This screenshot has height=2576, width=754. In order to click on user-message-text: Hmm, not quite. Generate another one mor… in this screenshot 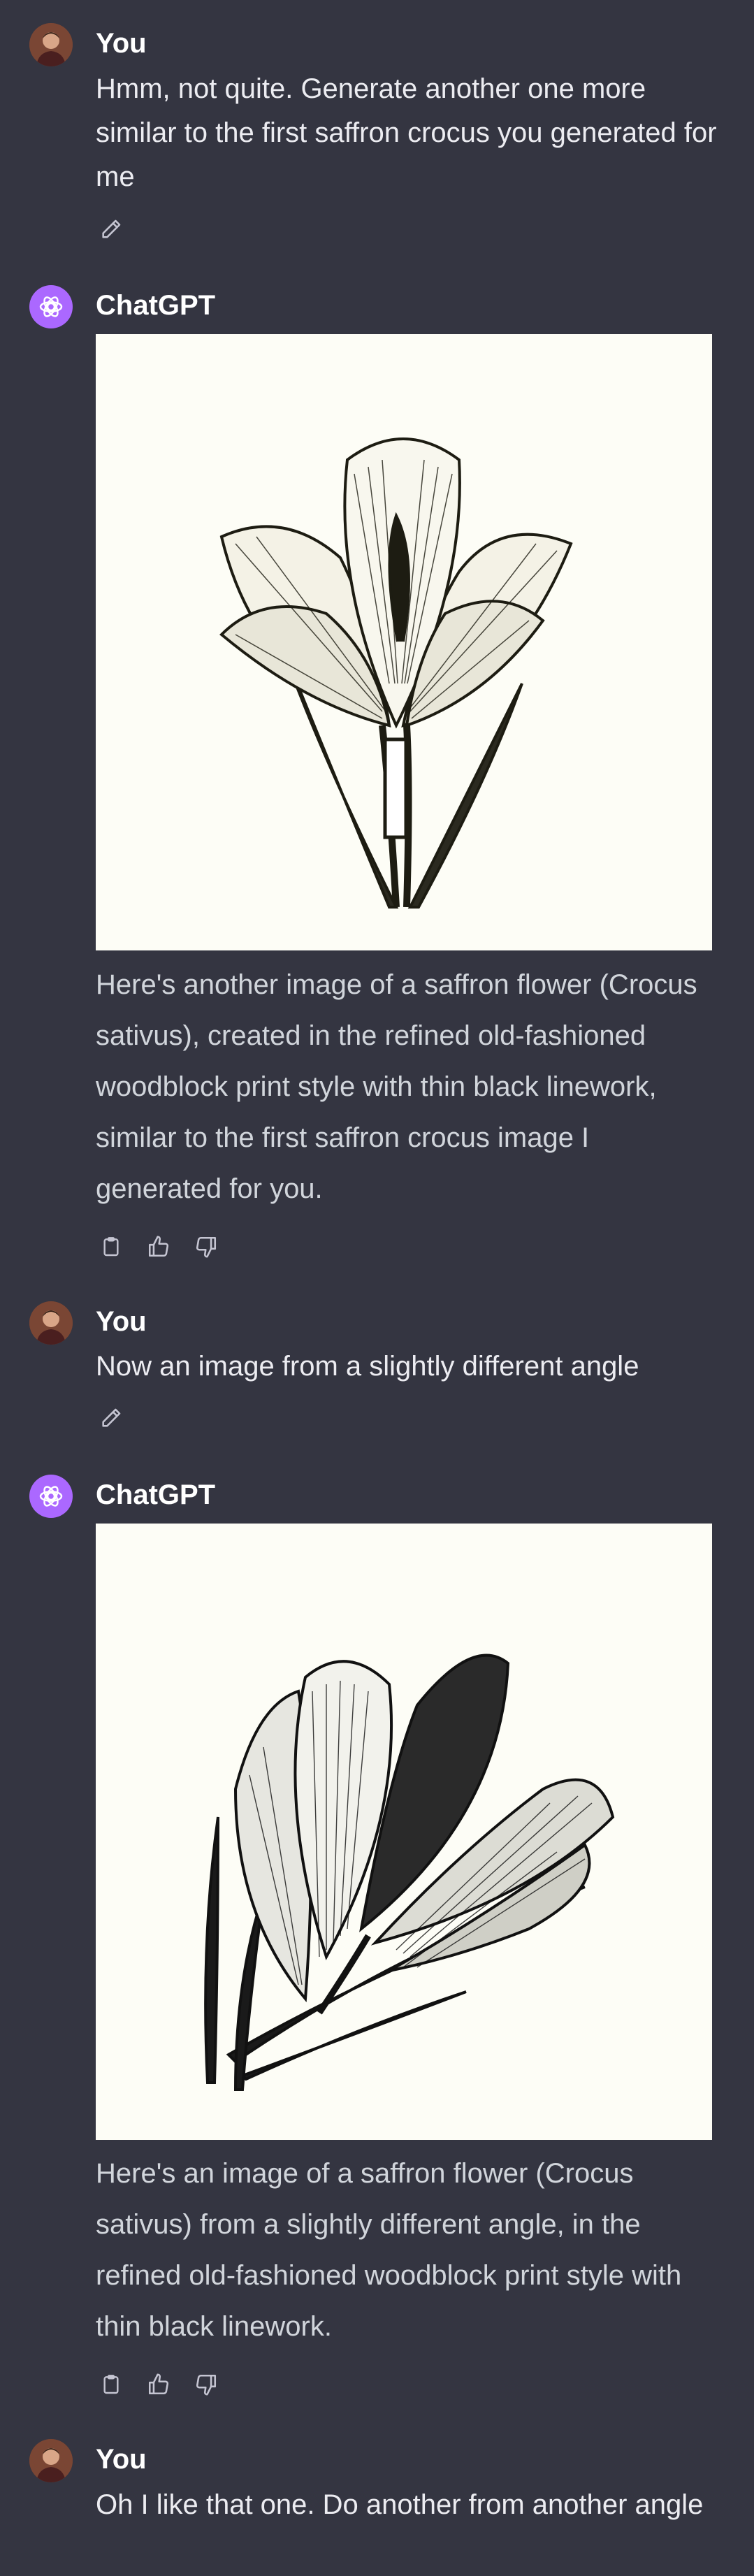, I will do `click(406, 132)`.